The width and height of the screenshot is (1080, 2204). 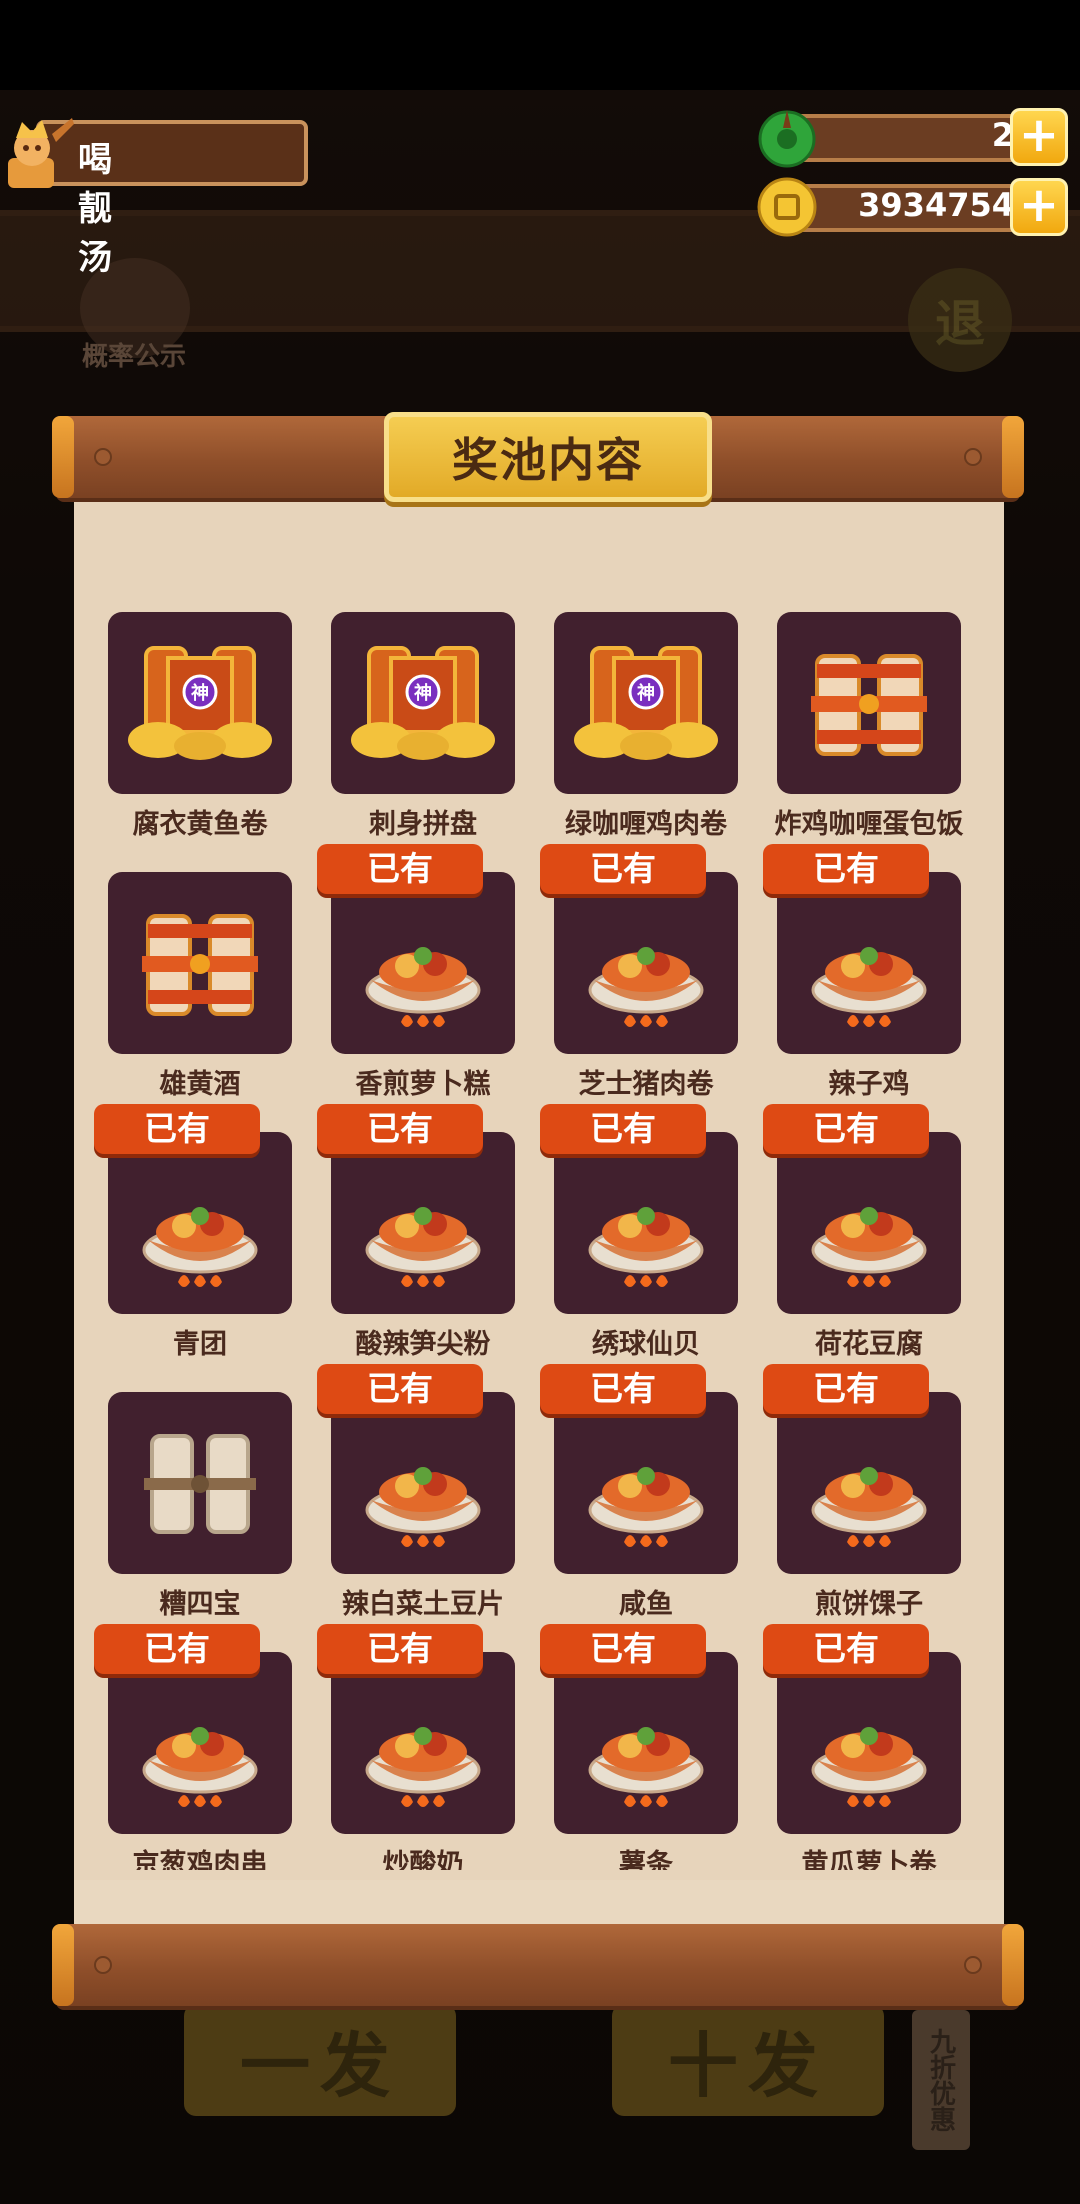 I want to click on prize-name: 绣球仙贝, so click(x=646, y=1344).